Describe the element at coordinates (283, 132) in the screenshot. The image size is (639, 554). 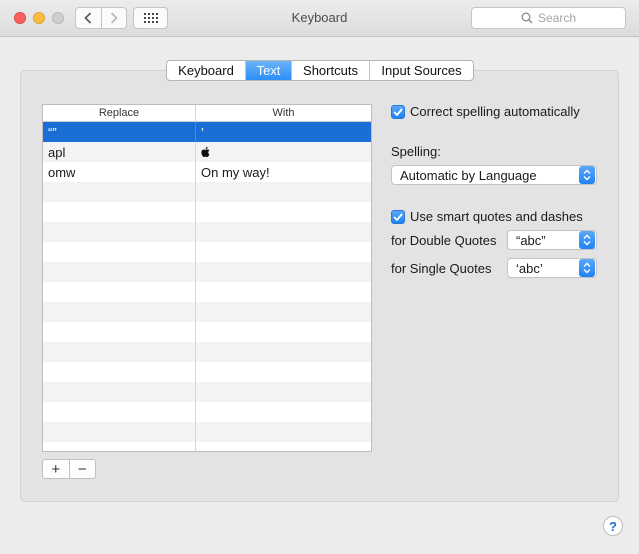
I see `with-cell: ’` at that location.